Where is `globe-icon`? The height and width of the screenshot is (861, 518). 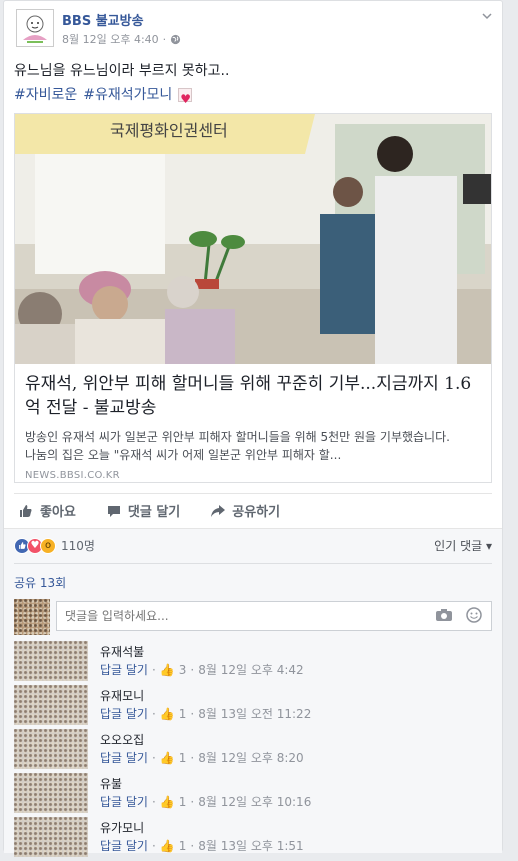 globe-icon is located at coordinates (176, 39).